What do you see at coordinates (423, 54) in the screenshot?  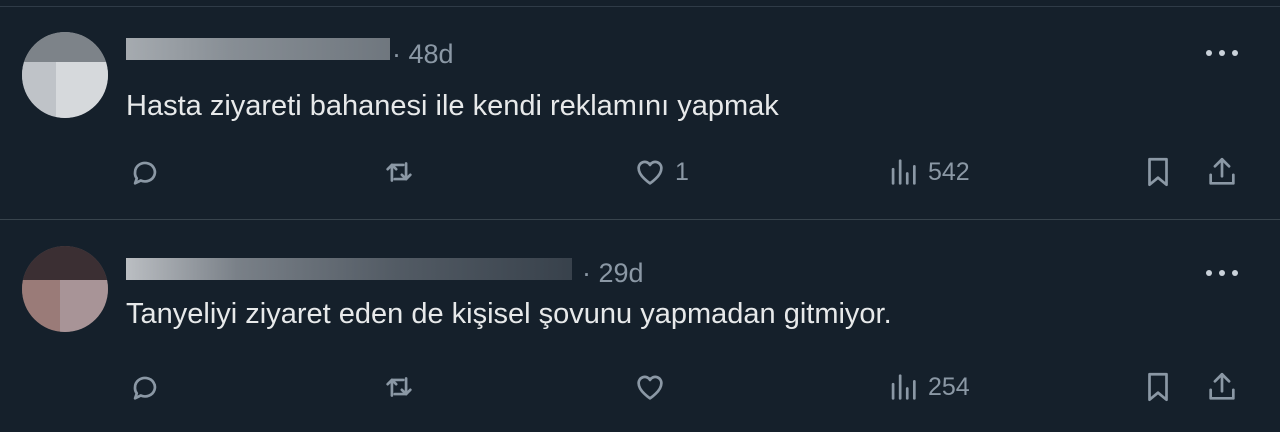 I see `timestamp: · 48d` at bounding box center [423, 54].